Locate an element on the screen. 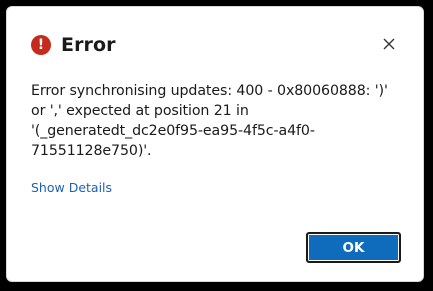 The width and height of the screenshot is (433, 291). close-icon is located at coordinates (389, 44).